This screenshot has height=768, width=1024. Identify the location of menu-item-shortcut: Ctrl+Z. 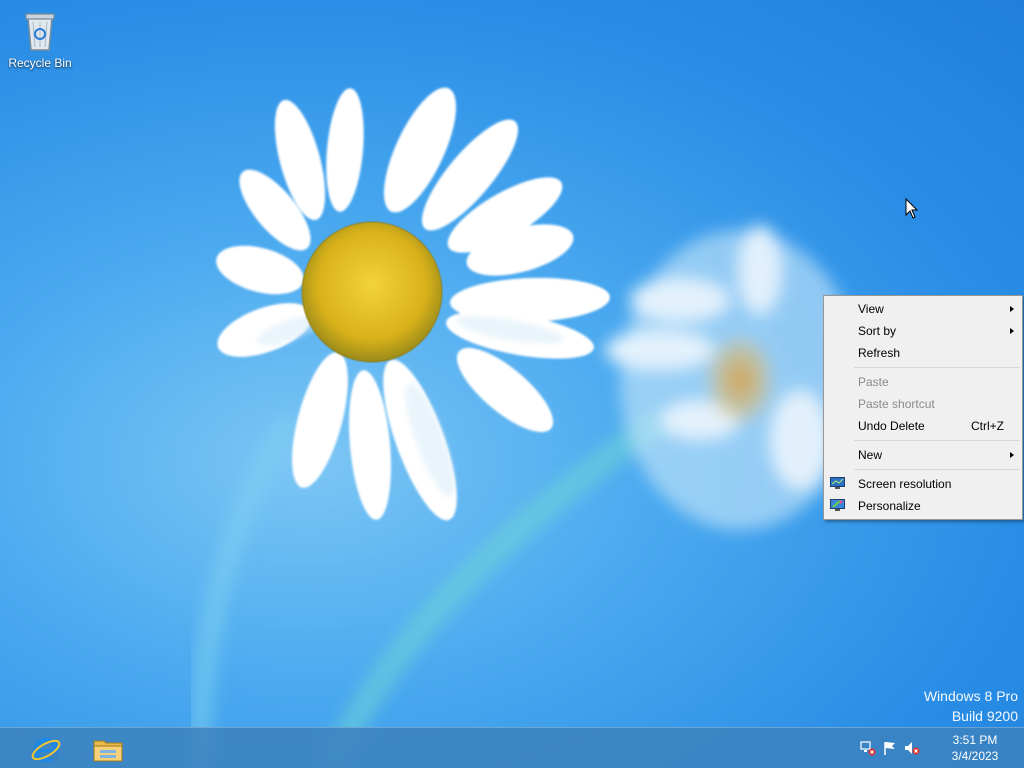
(987, 426).